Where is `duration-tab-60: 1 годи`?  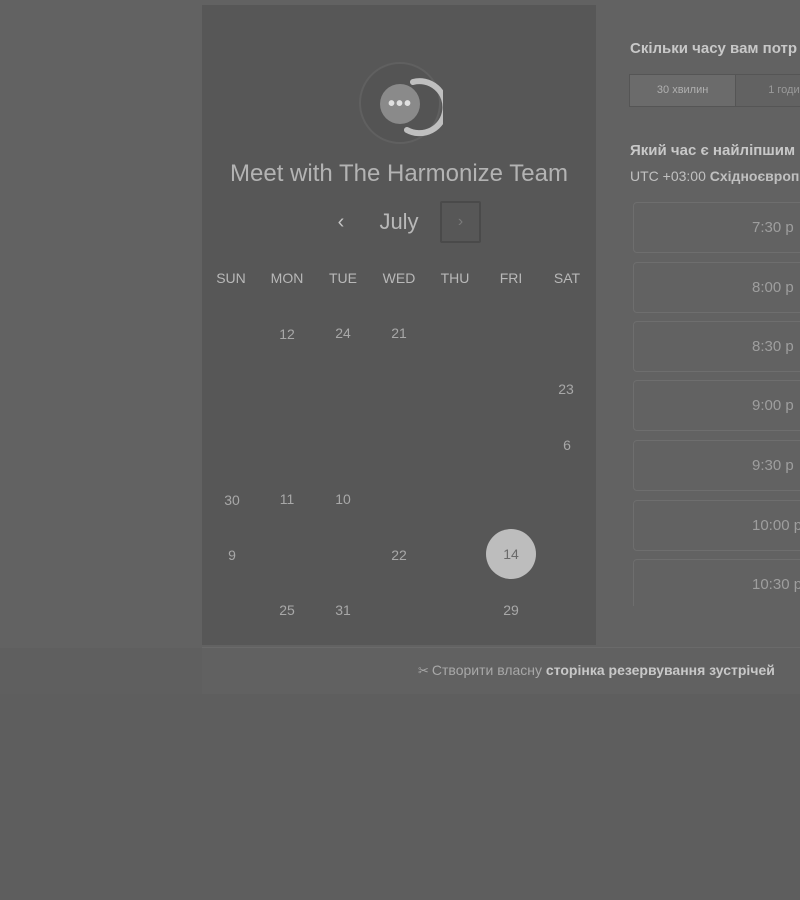
duration-tab-60: 1 годи is located at coordinates (768, 90).